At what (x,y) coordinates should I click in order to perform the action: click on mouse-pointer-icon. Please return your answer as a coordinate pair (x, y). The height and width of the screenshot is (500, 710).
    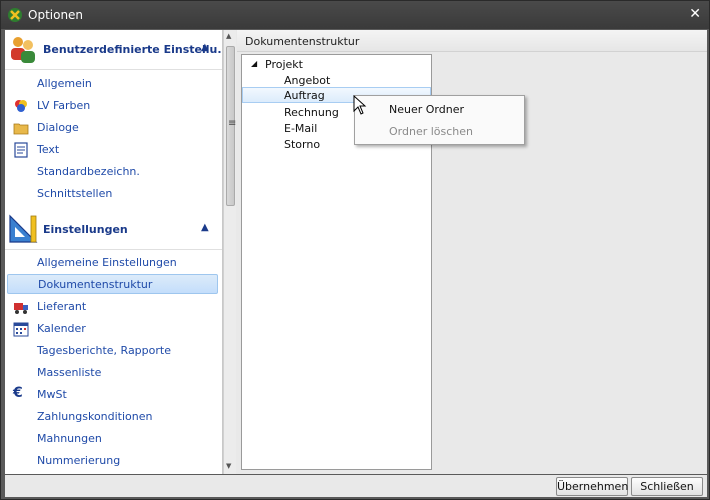
    Looking at the image, I should click on (360, 105).